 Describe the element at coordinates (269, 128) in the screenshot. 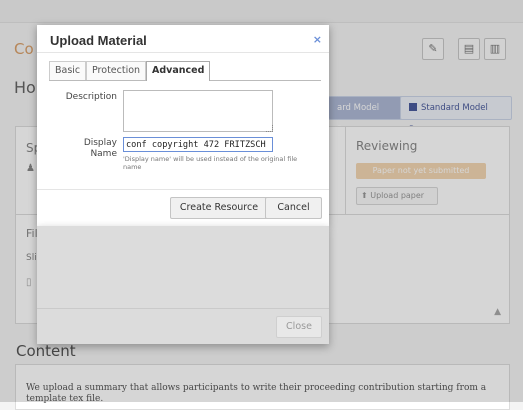

I see `resize-handle` at that location.